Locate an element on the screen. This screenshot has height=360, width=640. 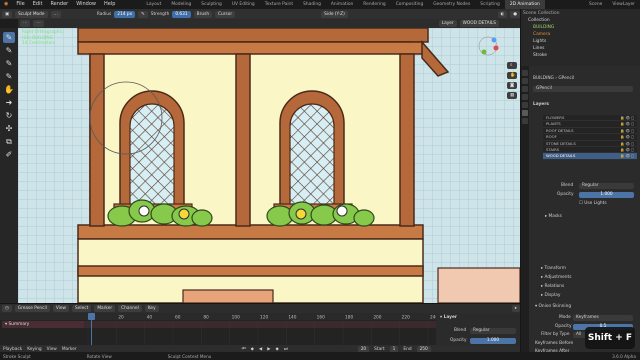
tool-option-a: ⋯ is located at coordinates (25, 23).